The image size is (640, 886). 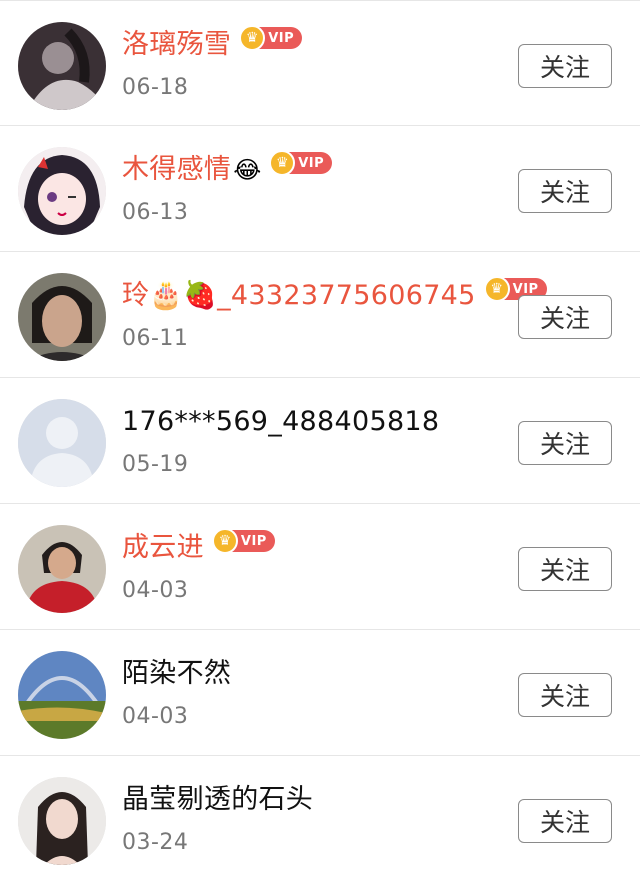 I want to click on list-item: 洛璃殇雪 ♛ VIP 06-18 关注, so click(x=320, y=63).